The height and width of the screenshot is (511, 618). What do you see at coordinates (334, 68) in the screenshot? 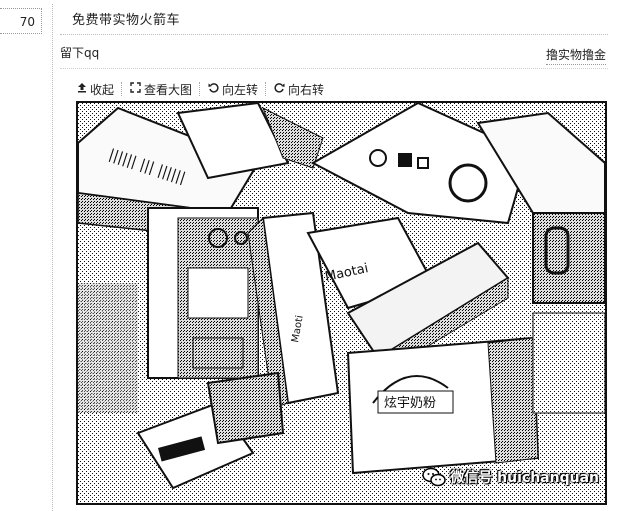
I see `body-divider` at bounding box center [334, 68].